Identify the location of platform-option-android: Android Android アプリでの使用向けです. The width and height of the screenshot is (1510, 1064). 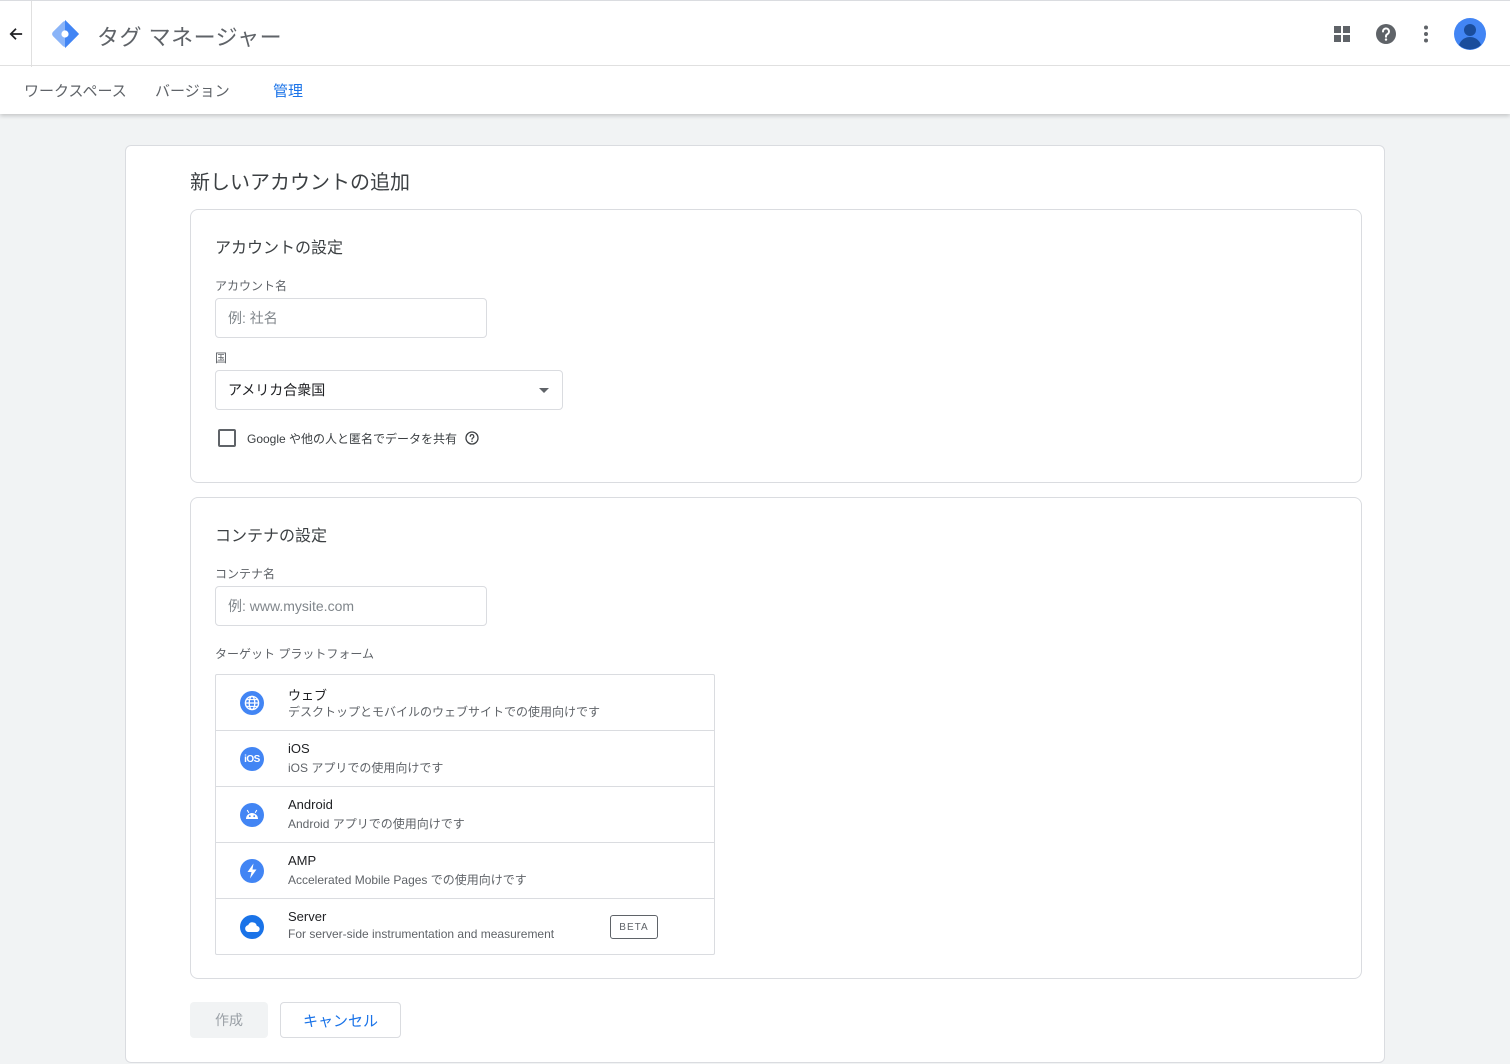
(465, 815).